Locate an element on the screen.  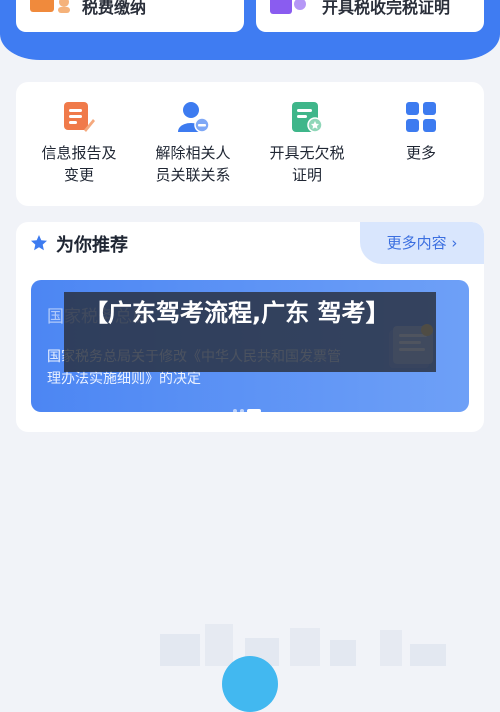
chevron-right-icon: › is located at coordinates (454, 243).